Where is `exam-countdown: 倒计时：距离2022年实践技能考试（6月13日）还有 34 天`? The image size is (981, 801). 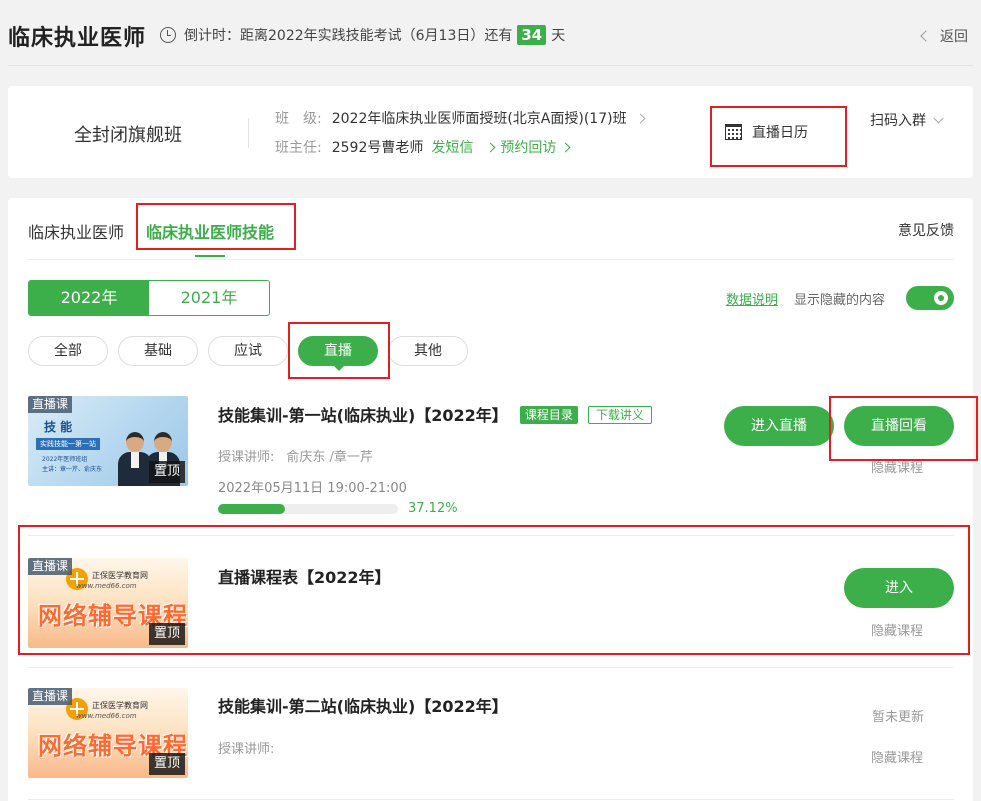 exam-countdown: 倒计时：距离2022年实践技能考试（6月13日）还有 34 天 is located at coordinates (362, 35).